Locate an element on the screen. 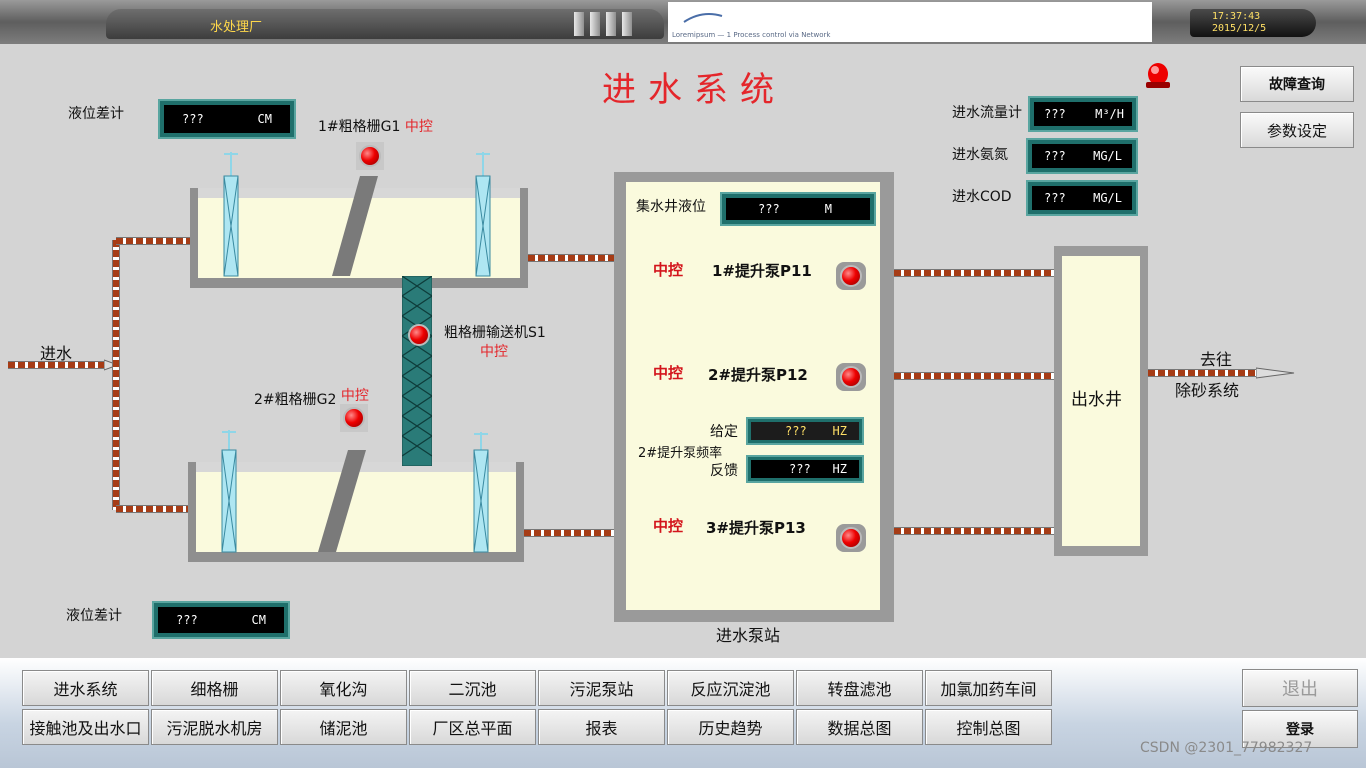 This screenshot has width=1366, height=768. pump-station-label: 进水泵站 is located at coordinates (748, 635).